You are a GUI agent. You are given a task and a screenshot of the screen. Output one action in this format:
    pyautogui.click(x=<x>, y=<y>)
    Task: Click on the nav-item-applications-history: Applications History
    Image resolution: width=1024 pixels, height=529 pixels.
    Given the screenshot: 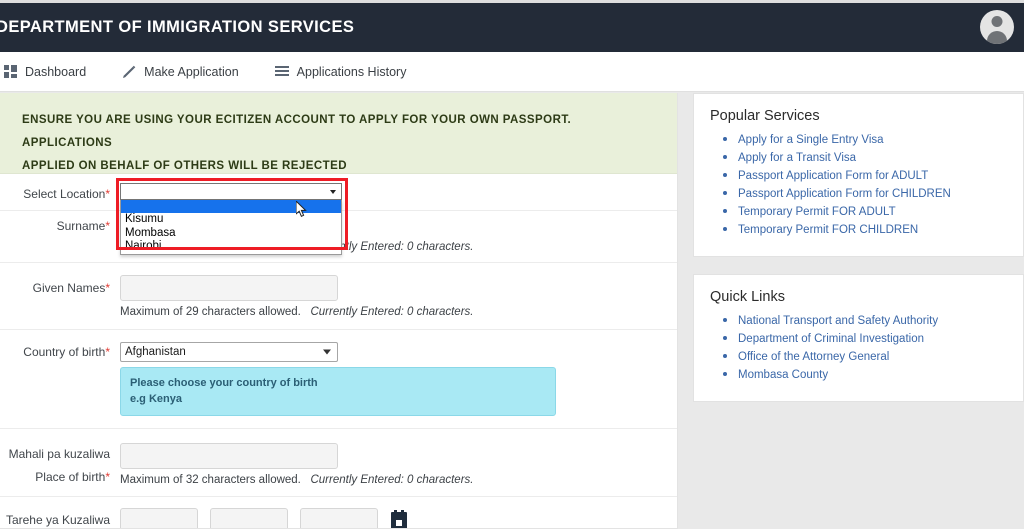 What is the action you would take?
    pyautogui.click(x=340, y=71)
    